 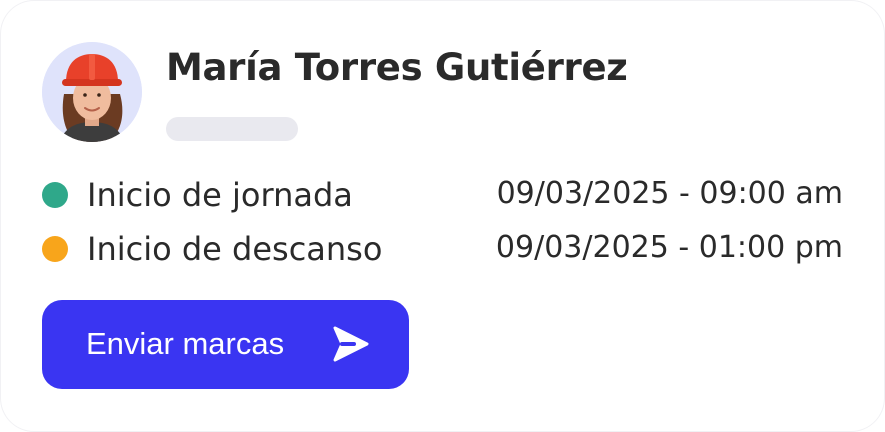 I want to click on event-time: 09/03/2025 - 09:00 am, so click(x=669, y=193).